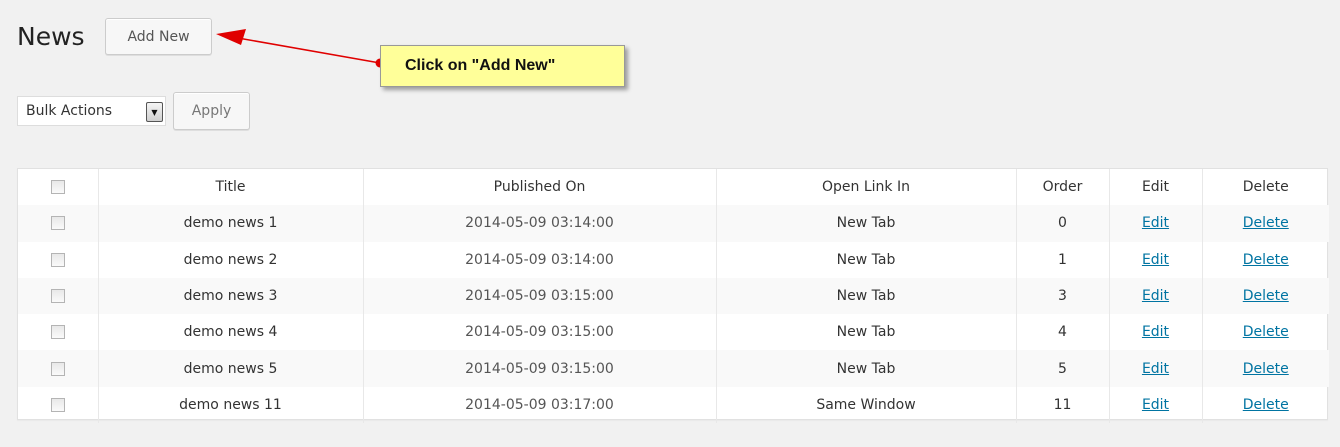  Describe the element at coordinates (1063, 368) in the screenshot. I see `row-order: 5` at that location.